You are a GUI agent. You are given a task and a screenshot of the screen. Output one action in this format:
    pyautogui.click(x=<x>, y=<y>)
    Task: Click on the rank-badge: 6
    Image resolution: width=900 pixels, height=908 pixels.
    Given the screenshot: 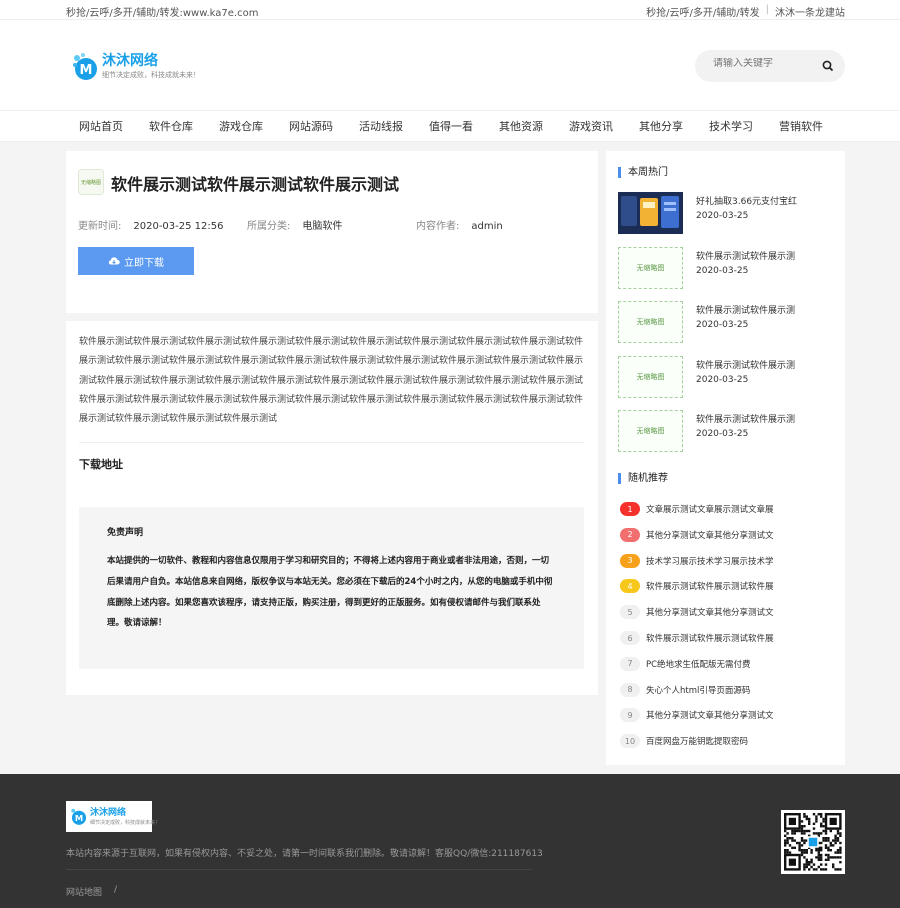 What is the action you would take?
    pyautogui.click(x=630, y=638)
    